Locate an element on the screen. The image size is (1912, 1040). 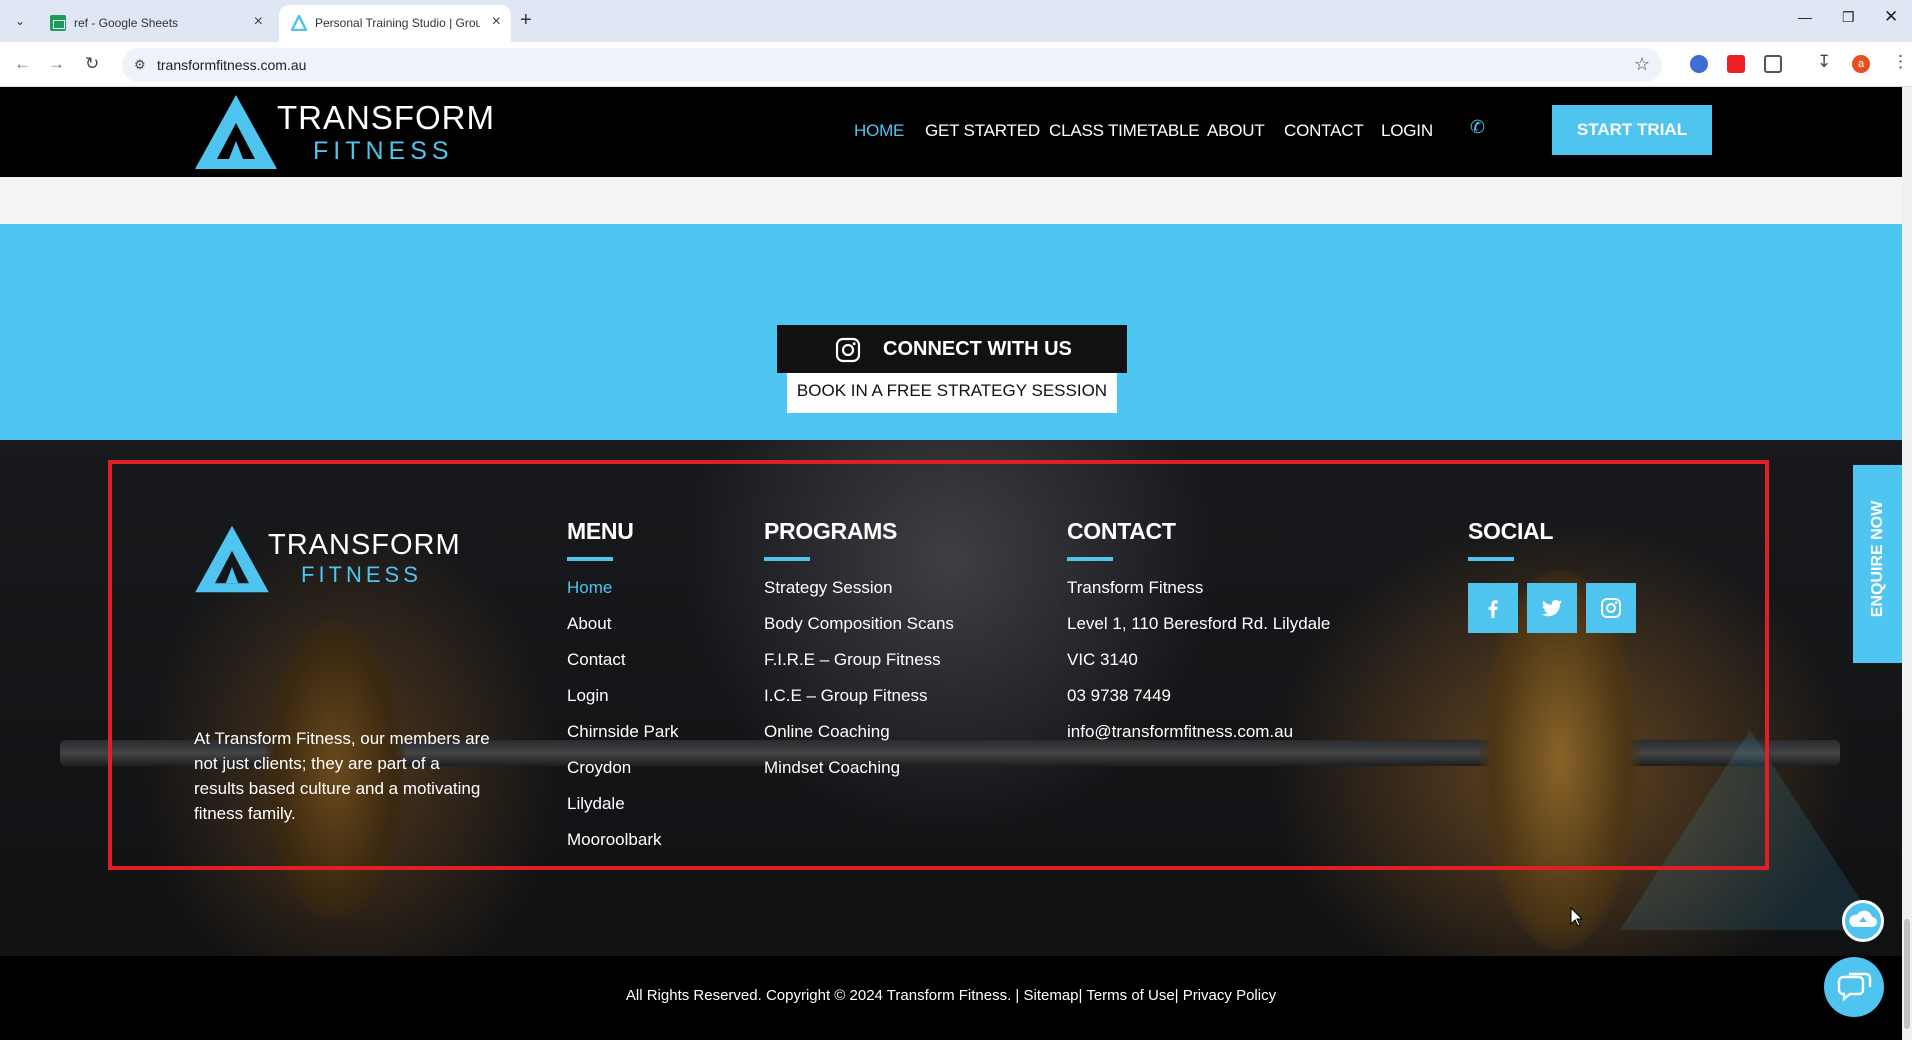
forward-icon: → is located at coordinates (56, 64).